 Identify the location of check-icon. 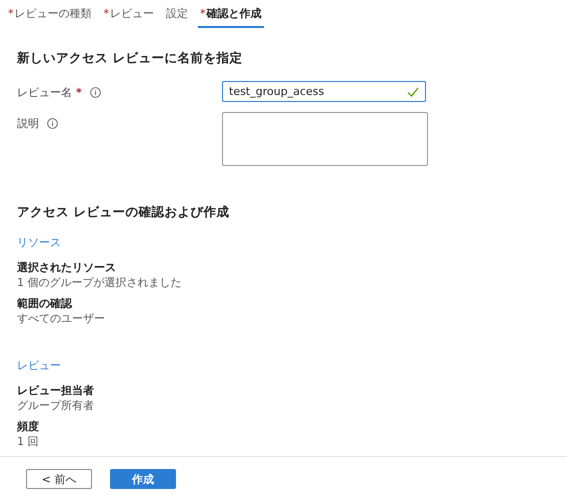
(413, 91).